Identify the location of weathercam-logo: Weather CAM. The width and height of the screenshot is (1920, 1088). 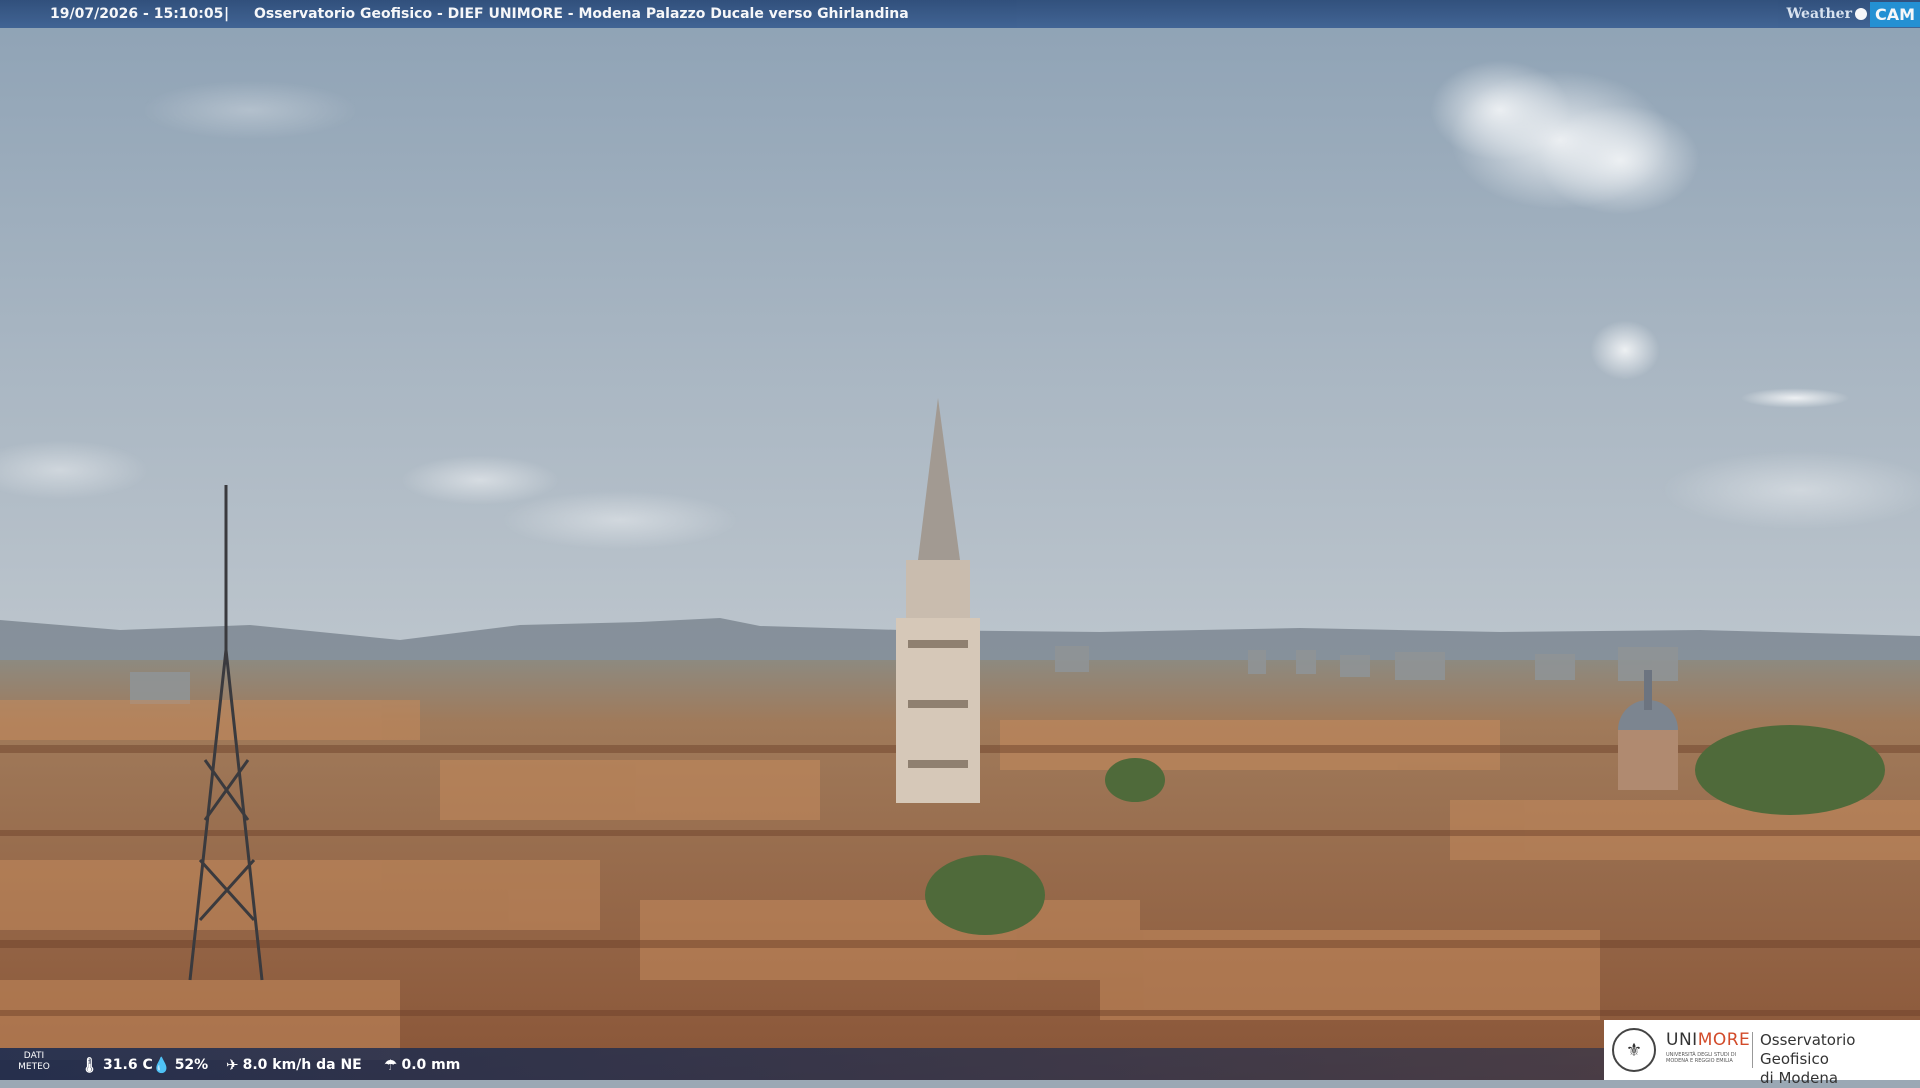
(1850, 14).